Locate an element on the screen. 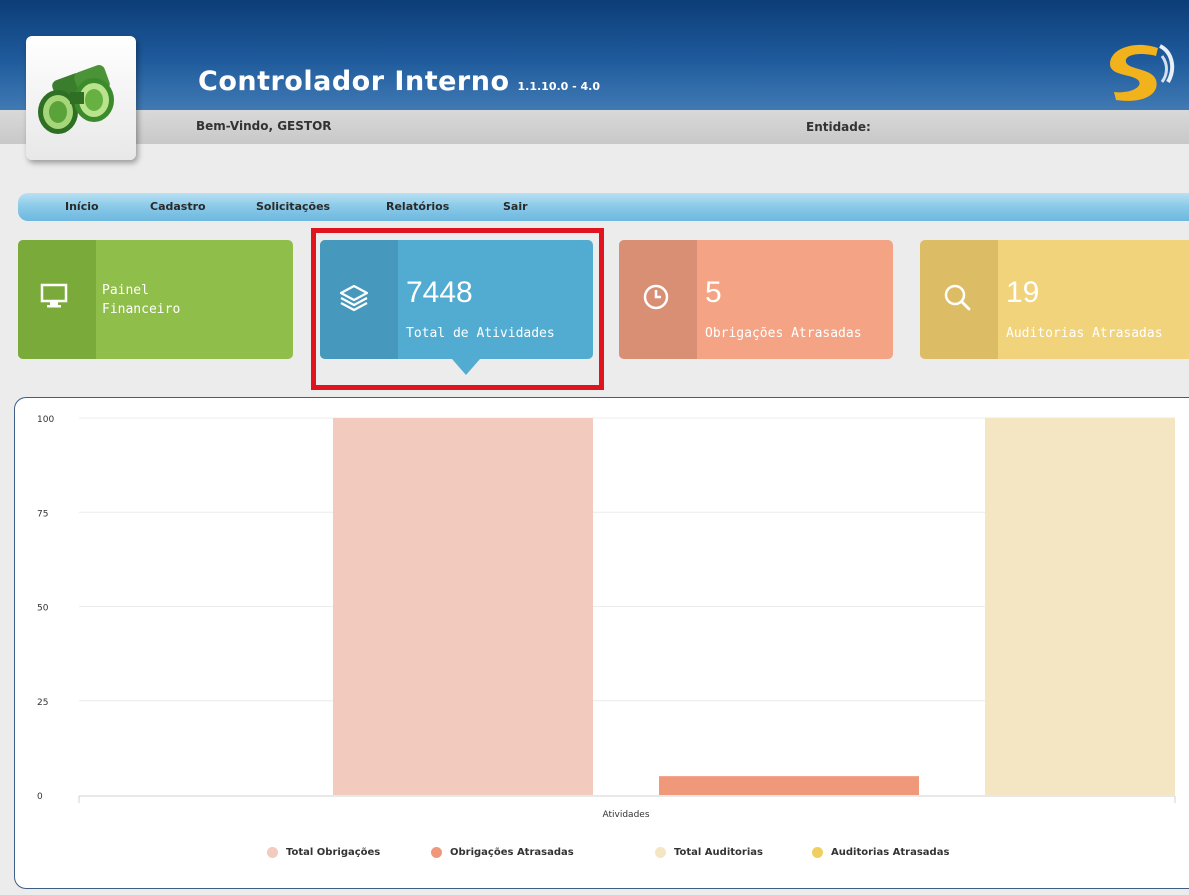 The width and height of the screenshot is (1189, 895). info-bar: Bem-Vindo, GESTOR Entidade: is located at coordinates (594, 127).